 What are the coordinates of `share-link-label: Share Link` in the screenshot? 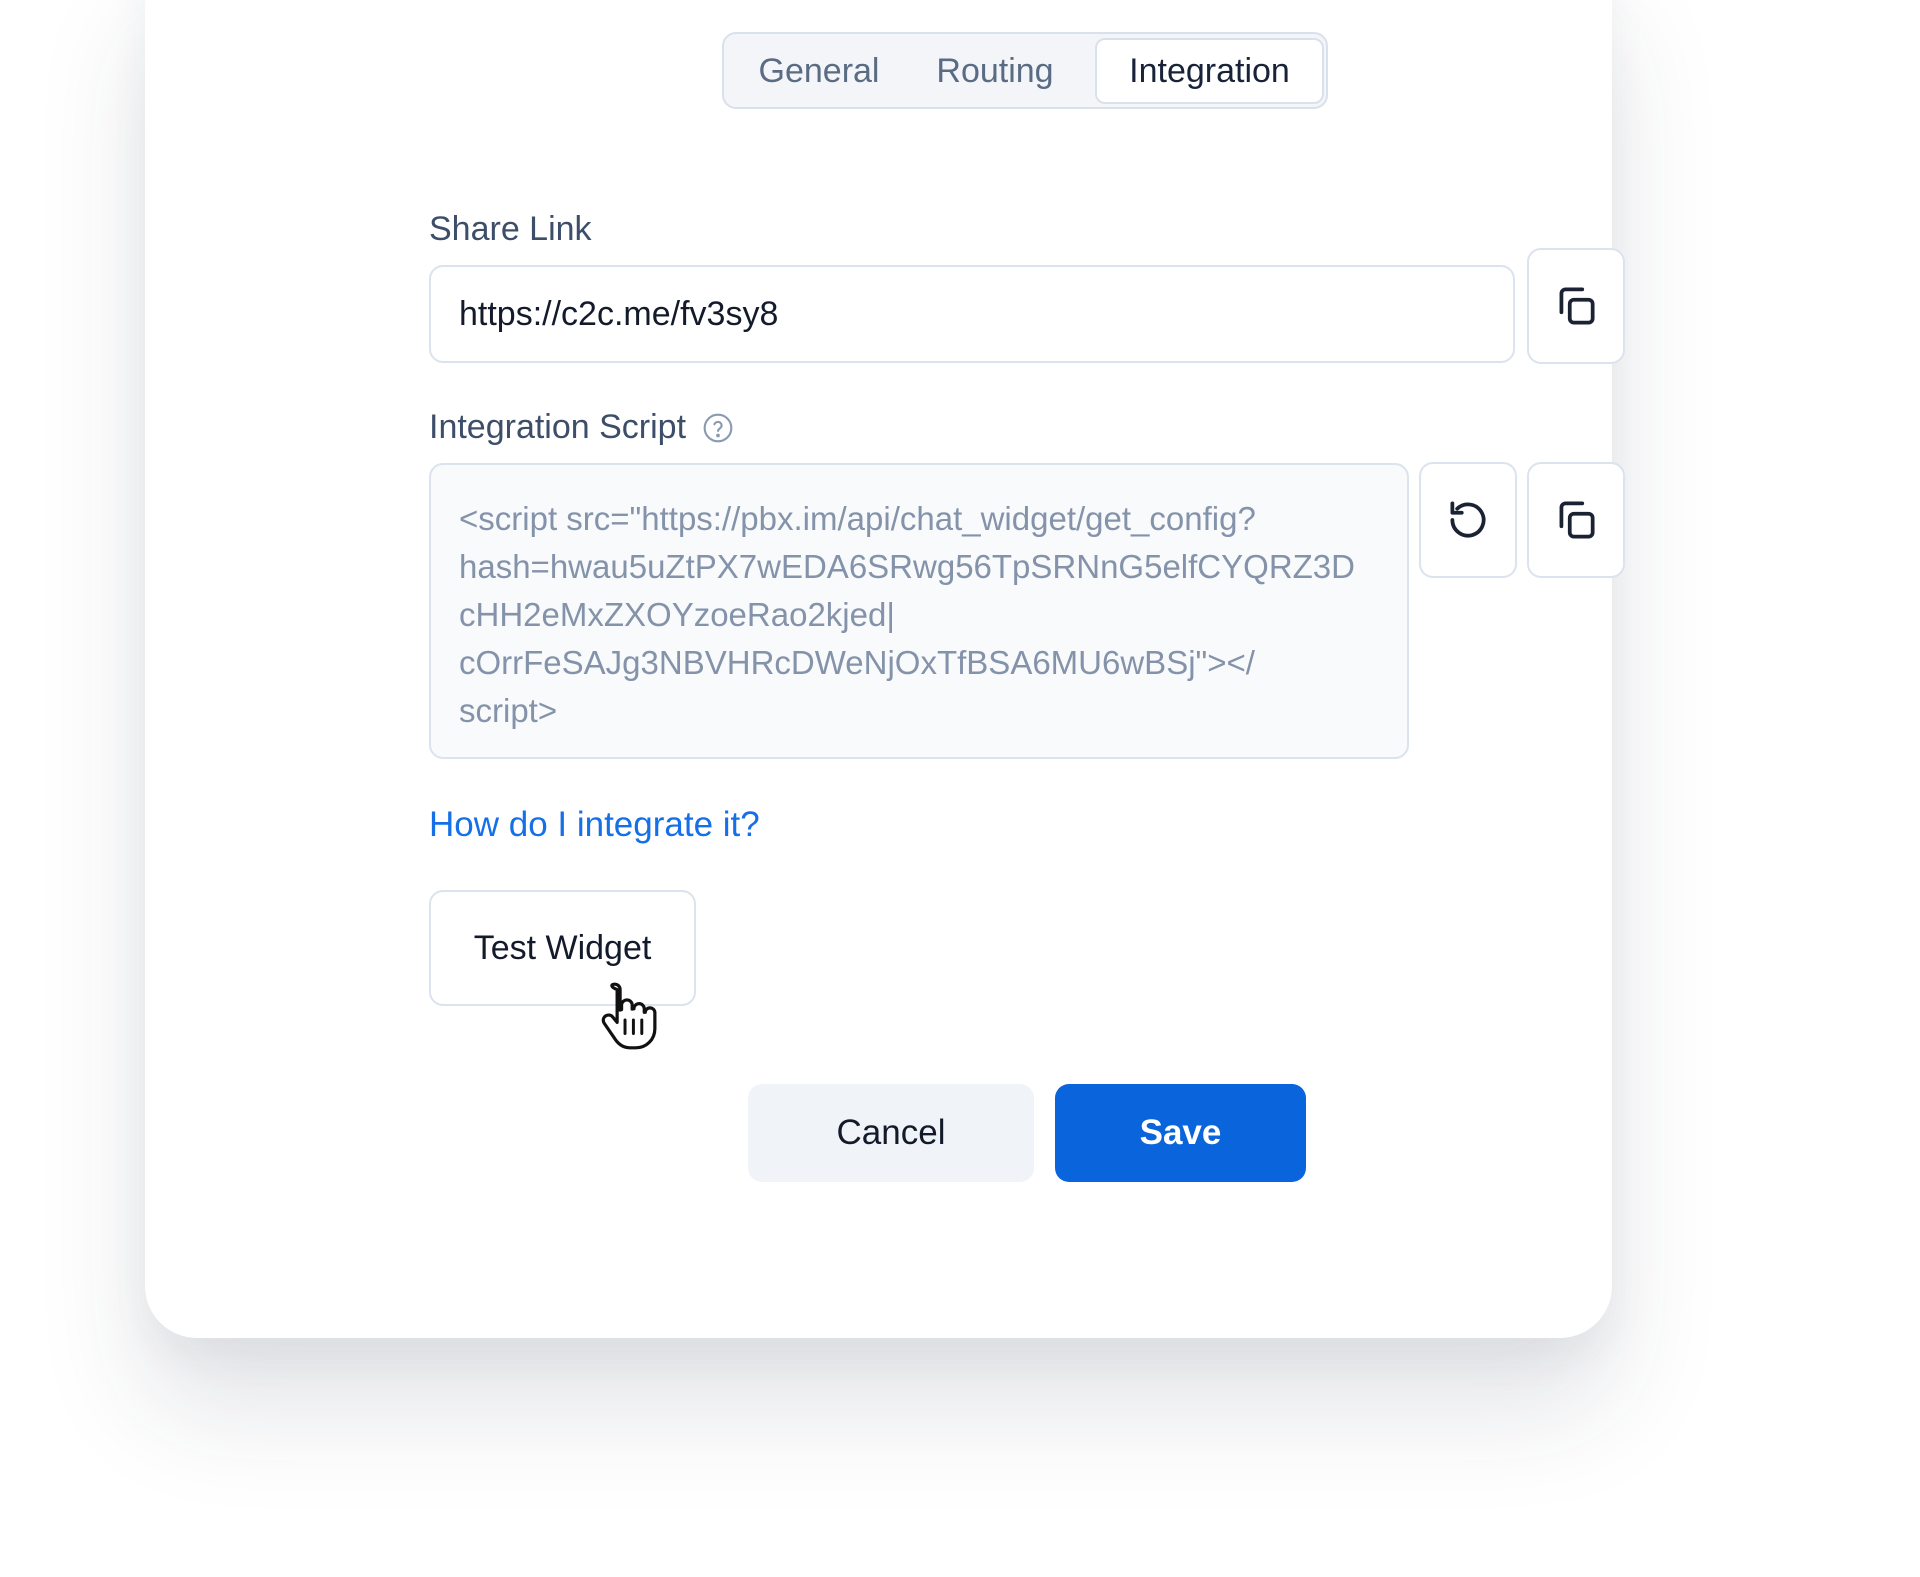 It's located at (510, 229).